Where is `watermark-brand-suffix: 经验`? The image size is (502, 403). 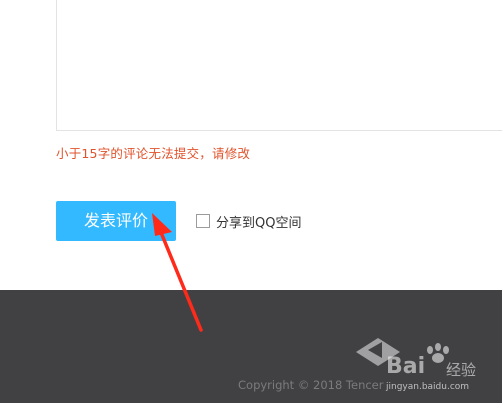 watermark-brand-suffix: 经验 is located at coordinates (461, 370).